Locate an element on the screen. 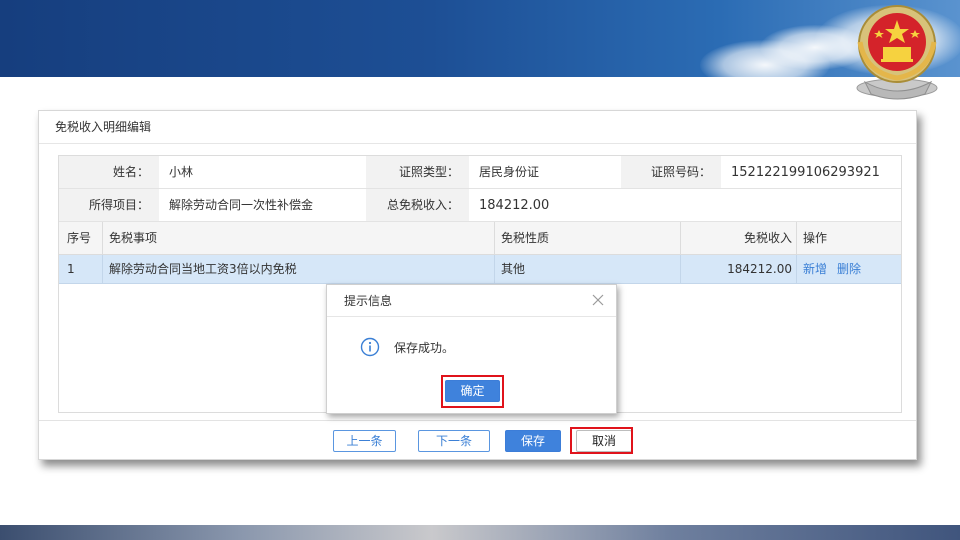 The height and width of the screenshot is (540, 960). income-item-label: 所得项目： is located at coordinates (109, 205).